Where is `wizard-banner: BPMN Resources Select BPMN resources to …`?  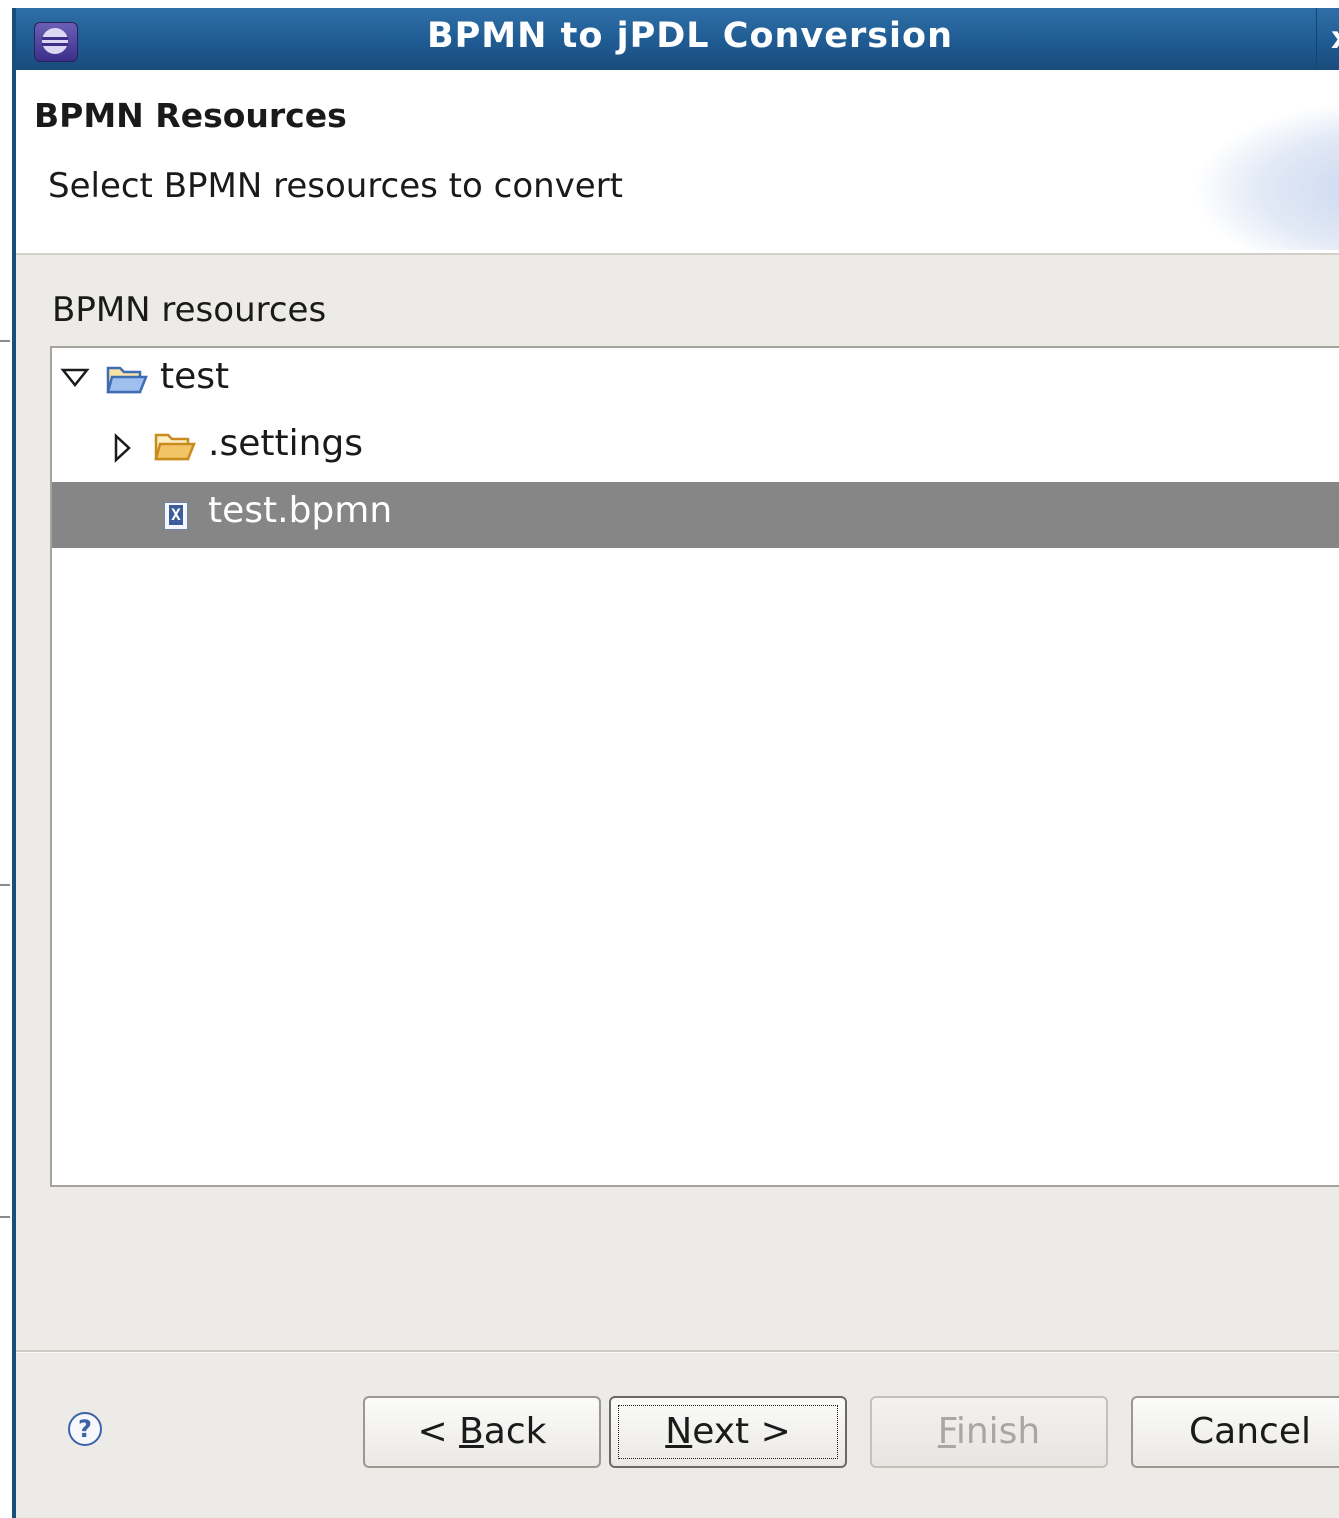 wizard-banner: BPMN Resources Select BPMN resources to … is located at coordinates (677, 162).